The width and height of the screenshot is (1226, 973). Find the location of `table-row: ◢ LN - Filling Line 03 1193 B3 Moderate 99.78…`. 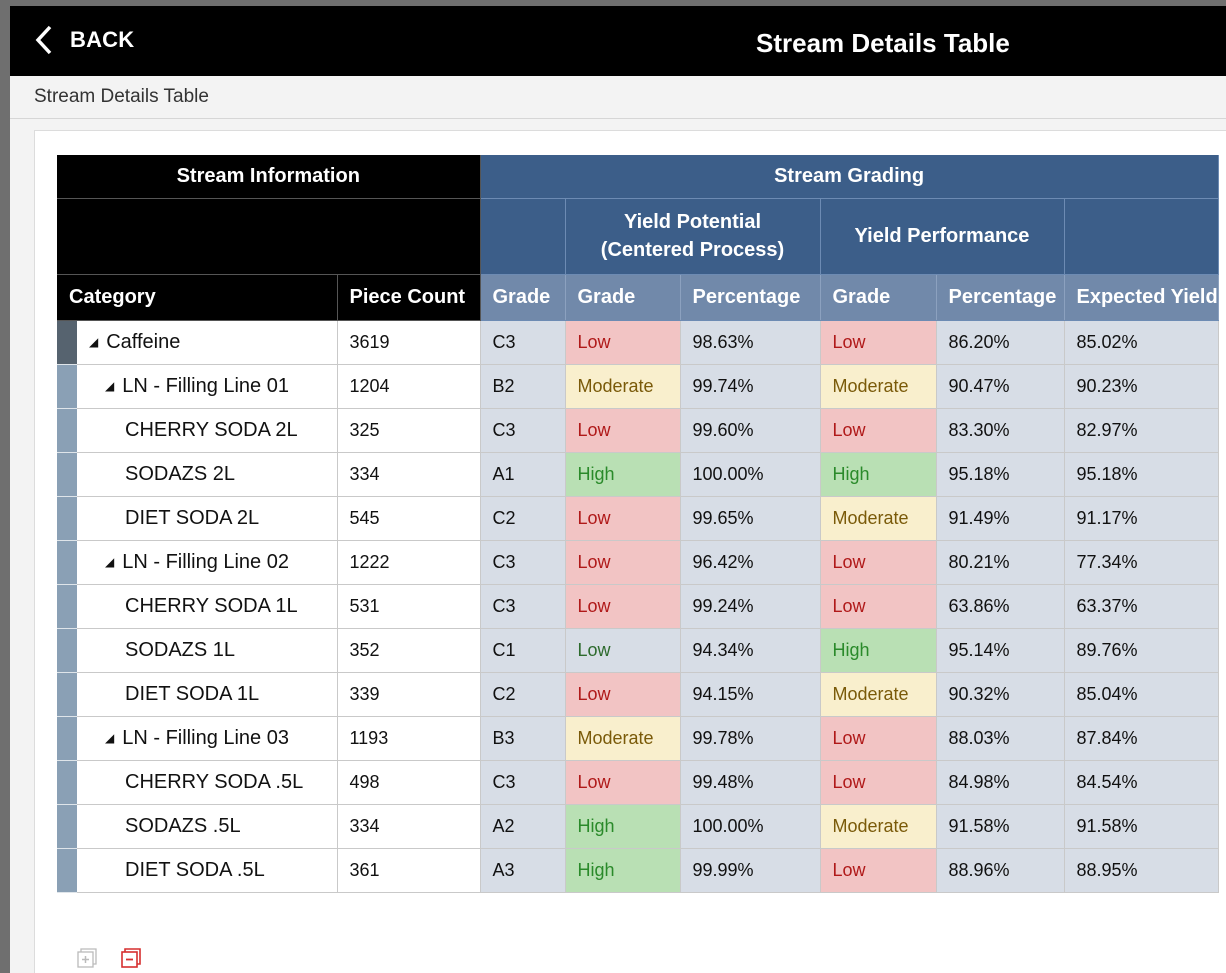

table-row: ◢ LN - Filling Line 03 1193 B3 Moderate 99.78… is located at coordinates (638, 738).